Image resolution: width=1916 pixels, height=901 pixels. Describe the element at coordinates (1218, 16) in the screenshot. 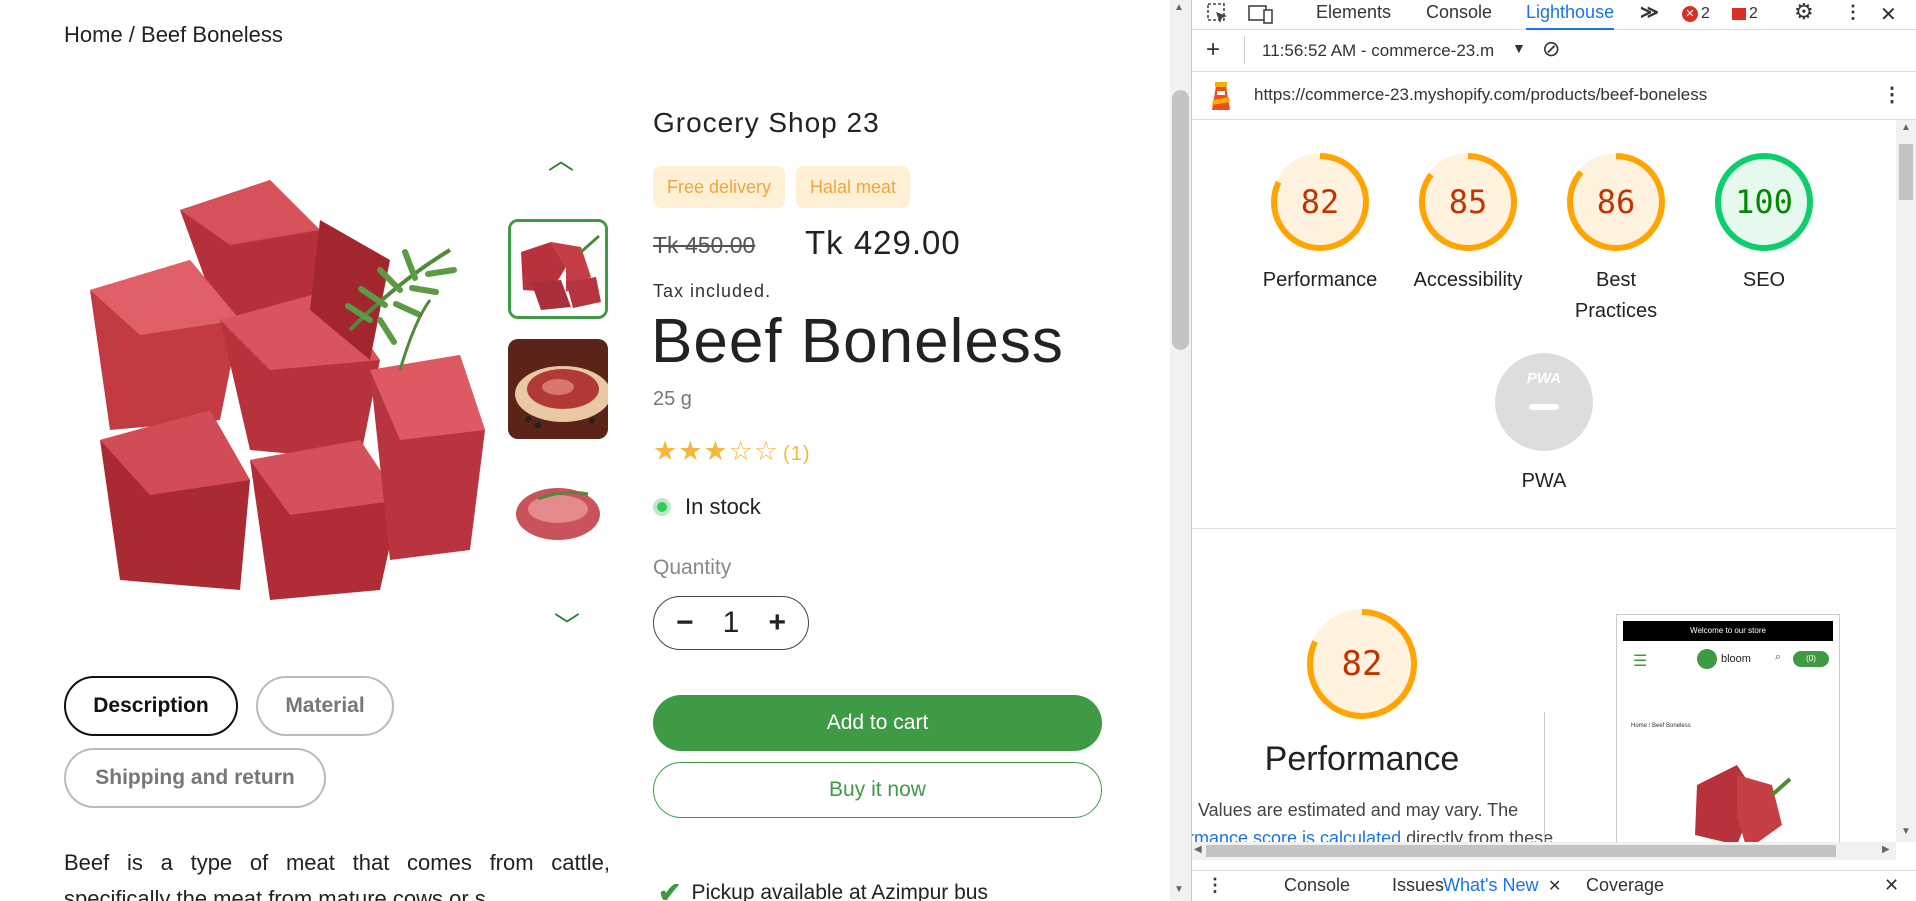

I see `inspect-element-icon` at that location.